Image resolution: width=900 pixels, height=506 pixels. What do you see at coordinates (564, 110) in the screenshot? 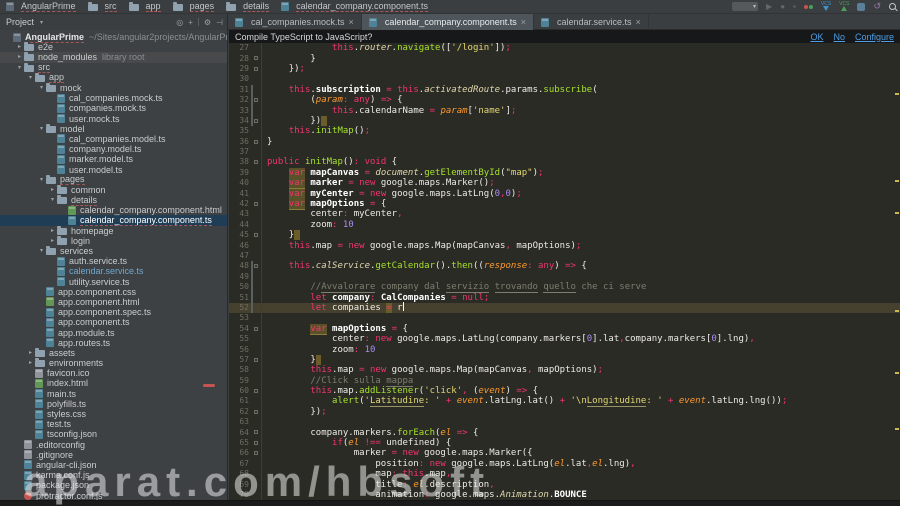
I see `code-line: 33 this.calendarName = param['name'];` at bounding box center [564, 110].